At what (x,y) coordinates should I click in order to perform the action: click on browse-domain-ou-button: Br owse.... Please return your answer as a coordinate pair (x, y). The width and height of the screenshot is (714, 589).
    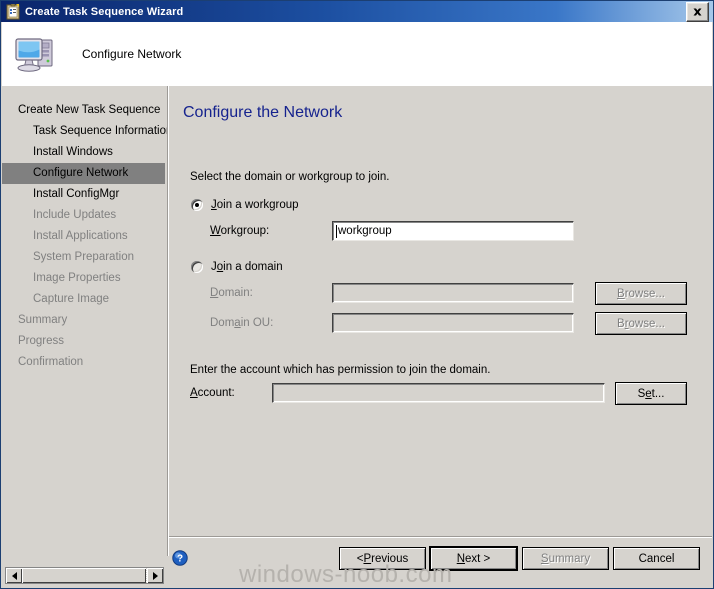
    Looking at the image, I should click on (641, 323).